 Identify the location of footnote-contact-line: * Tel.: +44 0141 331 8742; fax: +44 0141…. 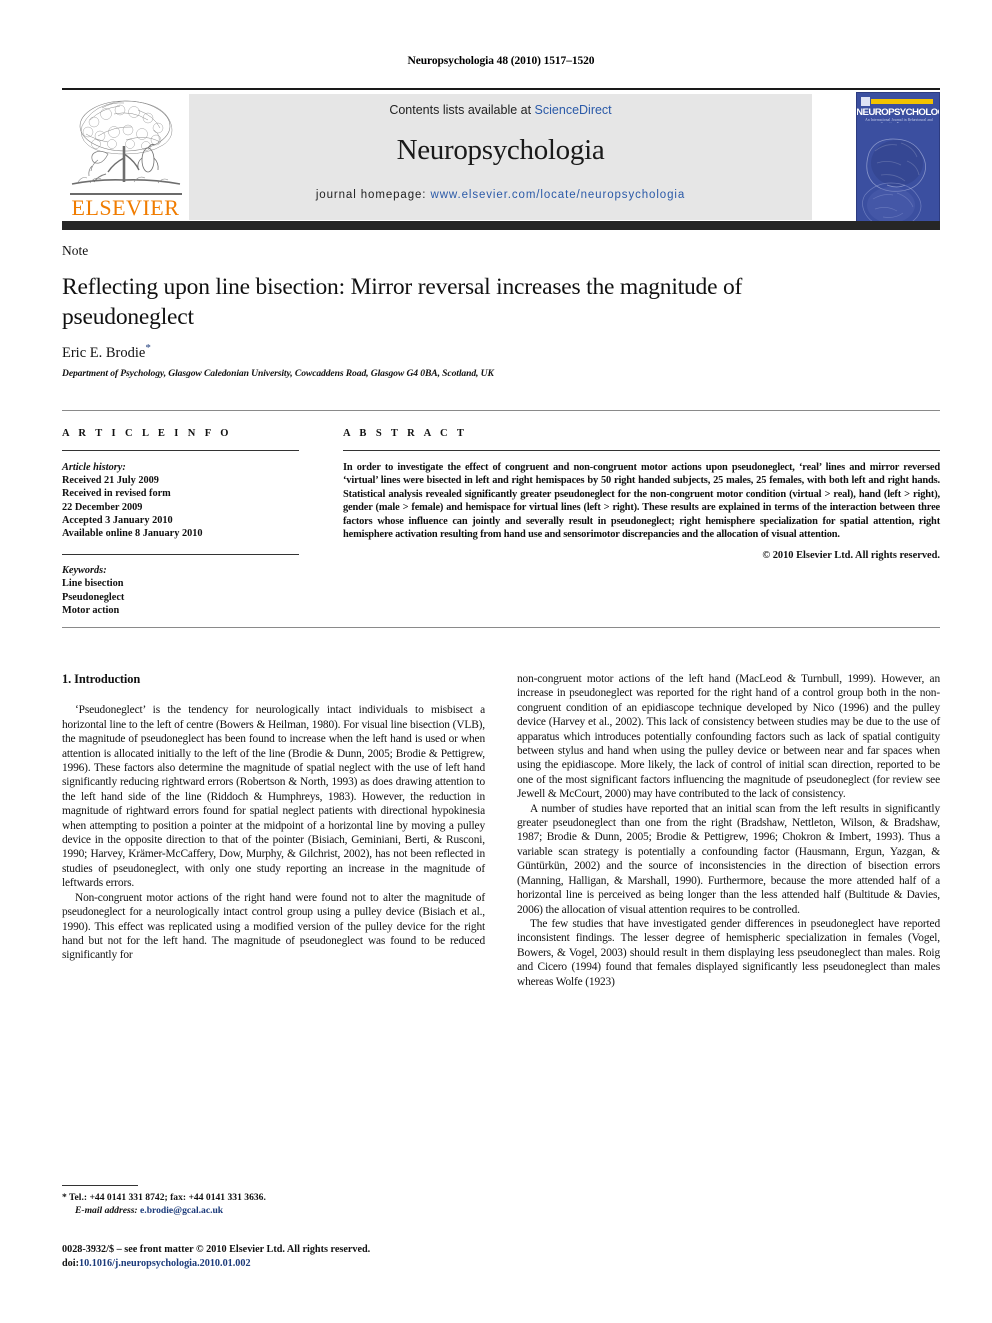
(273, 1198).